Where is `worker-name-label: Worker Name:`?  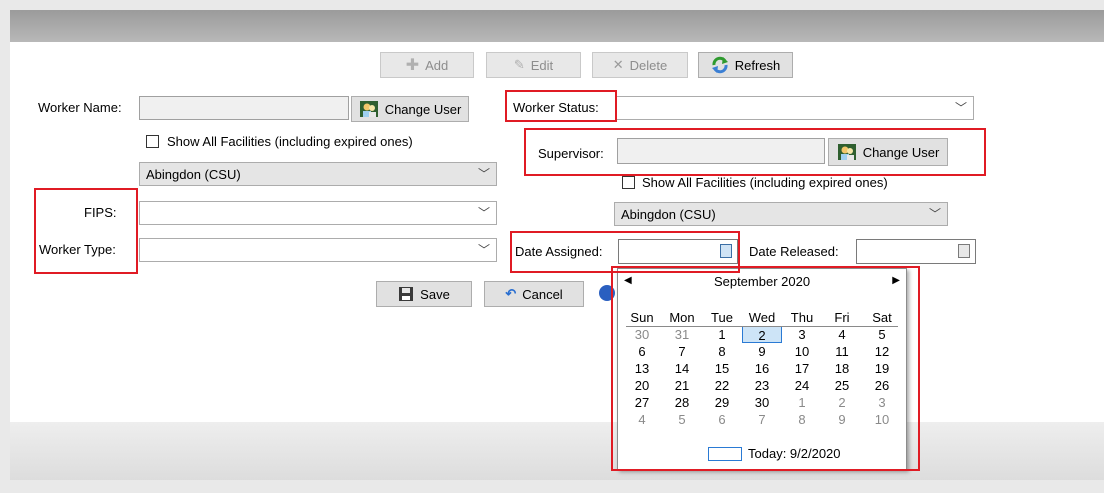 worker-name-label: Worker Name: is located at coordinates (80, 107).